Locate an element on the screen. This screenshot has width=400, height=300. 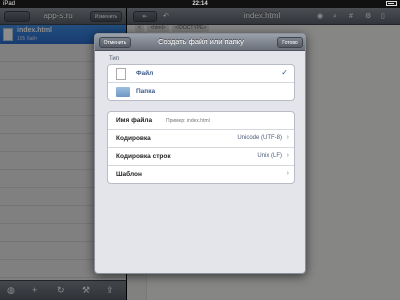
encoding-value: Unicode (UTF-8) is located at coordinates (259, 138).